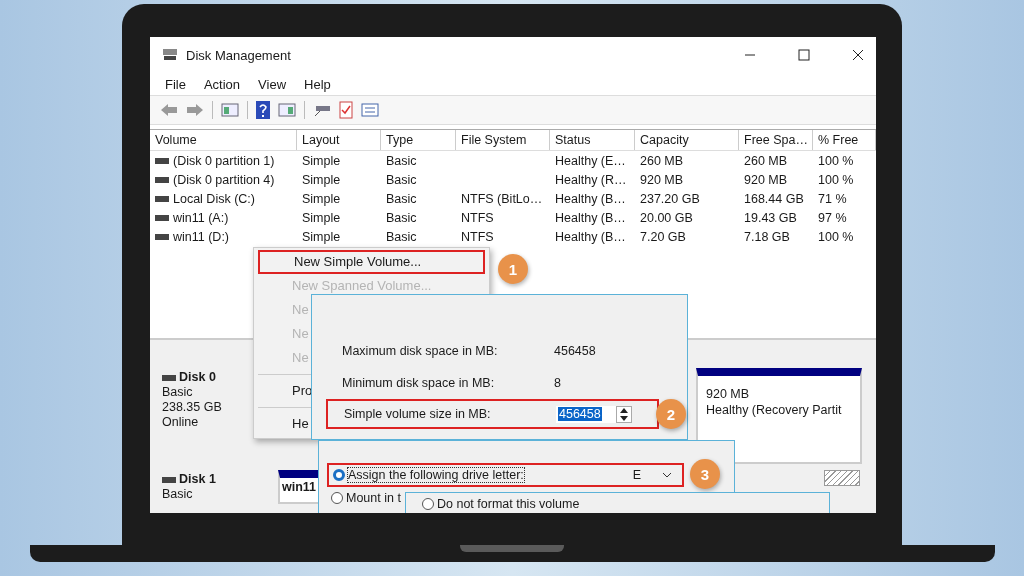 This screenshot has width=1024, height=576. What do you see at coordinates (317, 84) in the screenshot?
I see `menu-item: Help` at bounding box center [317, 84].